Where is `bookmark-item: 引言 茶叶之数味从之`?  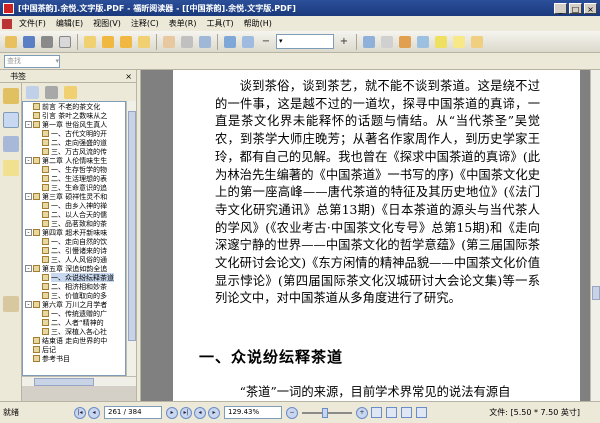
bookmark-item: 引言 茶叶之数味从之 is located at coordinates (74, 115).